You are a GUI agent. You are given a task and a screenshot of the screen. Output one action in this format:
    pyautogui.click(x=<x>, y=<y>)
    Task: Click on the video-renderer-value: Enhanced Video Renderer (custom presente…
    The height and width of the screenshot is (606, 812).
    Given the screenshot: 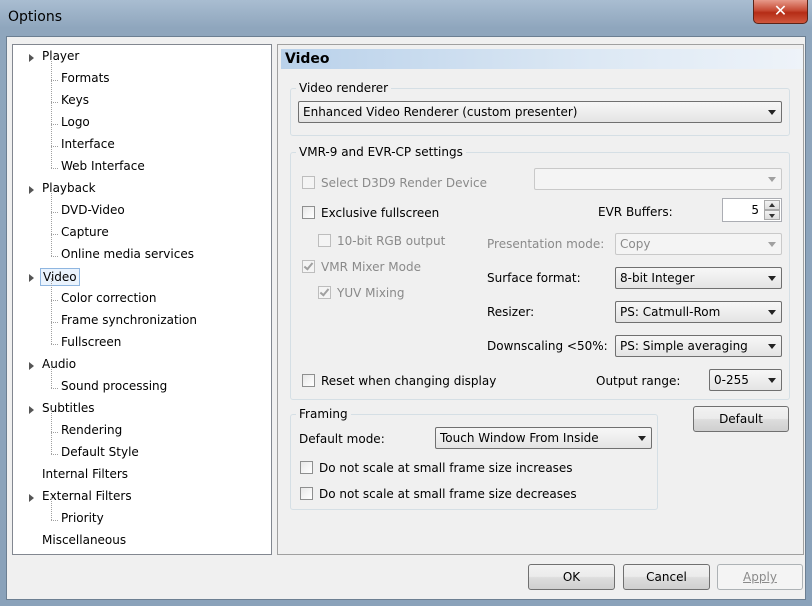 What is the action you would take?
    pyautogui.click(x=440, y=112)
    